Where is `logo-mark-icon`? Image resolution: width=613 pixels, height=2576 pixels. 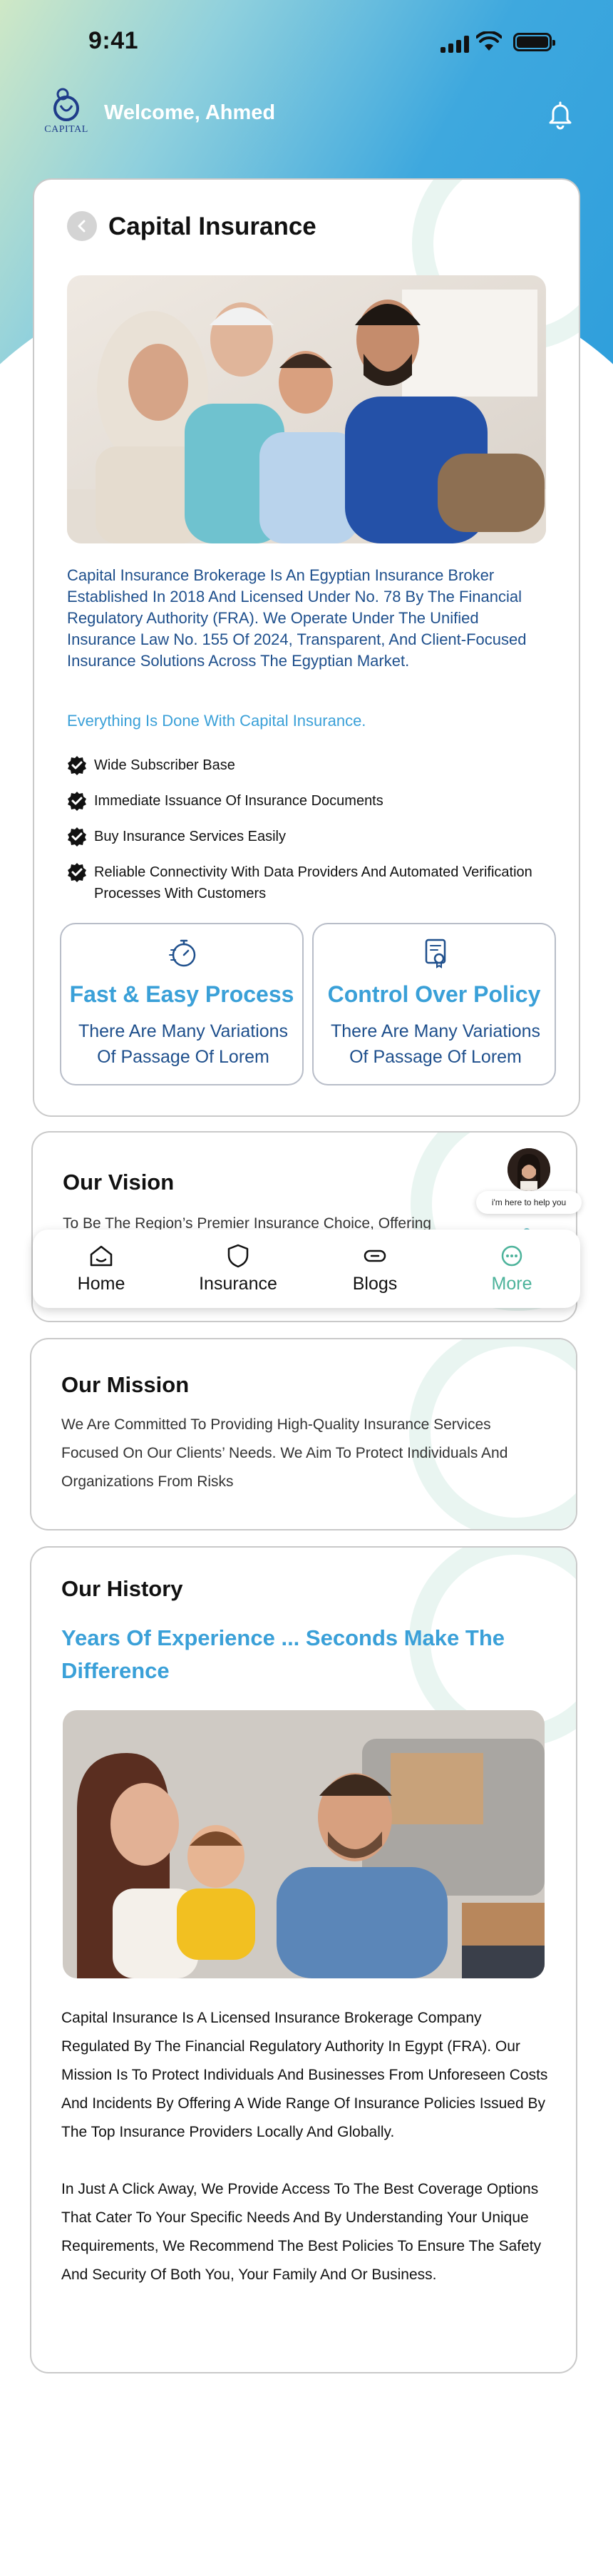 logo-mark-icon is located at coordinates (66, 104).